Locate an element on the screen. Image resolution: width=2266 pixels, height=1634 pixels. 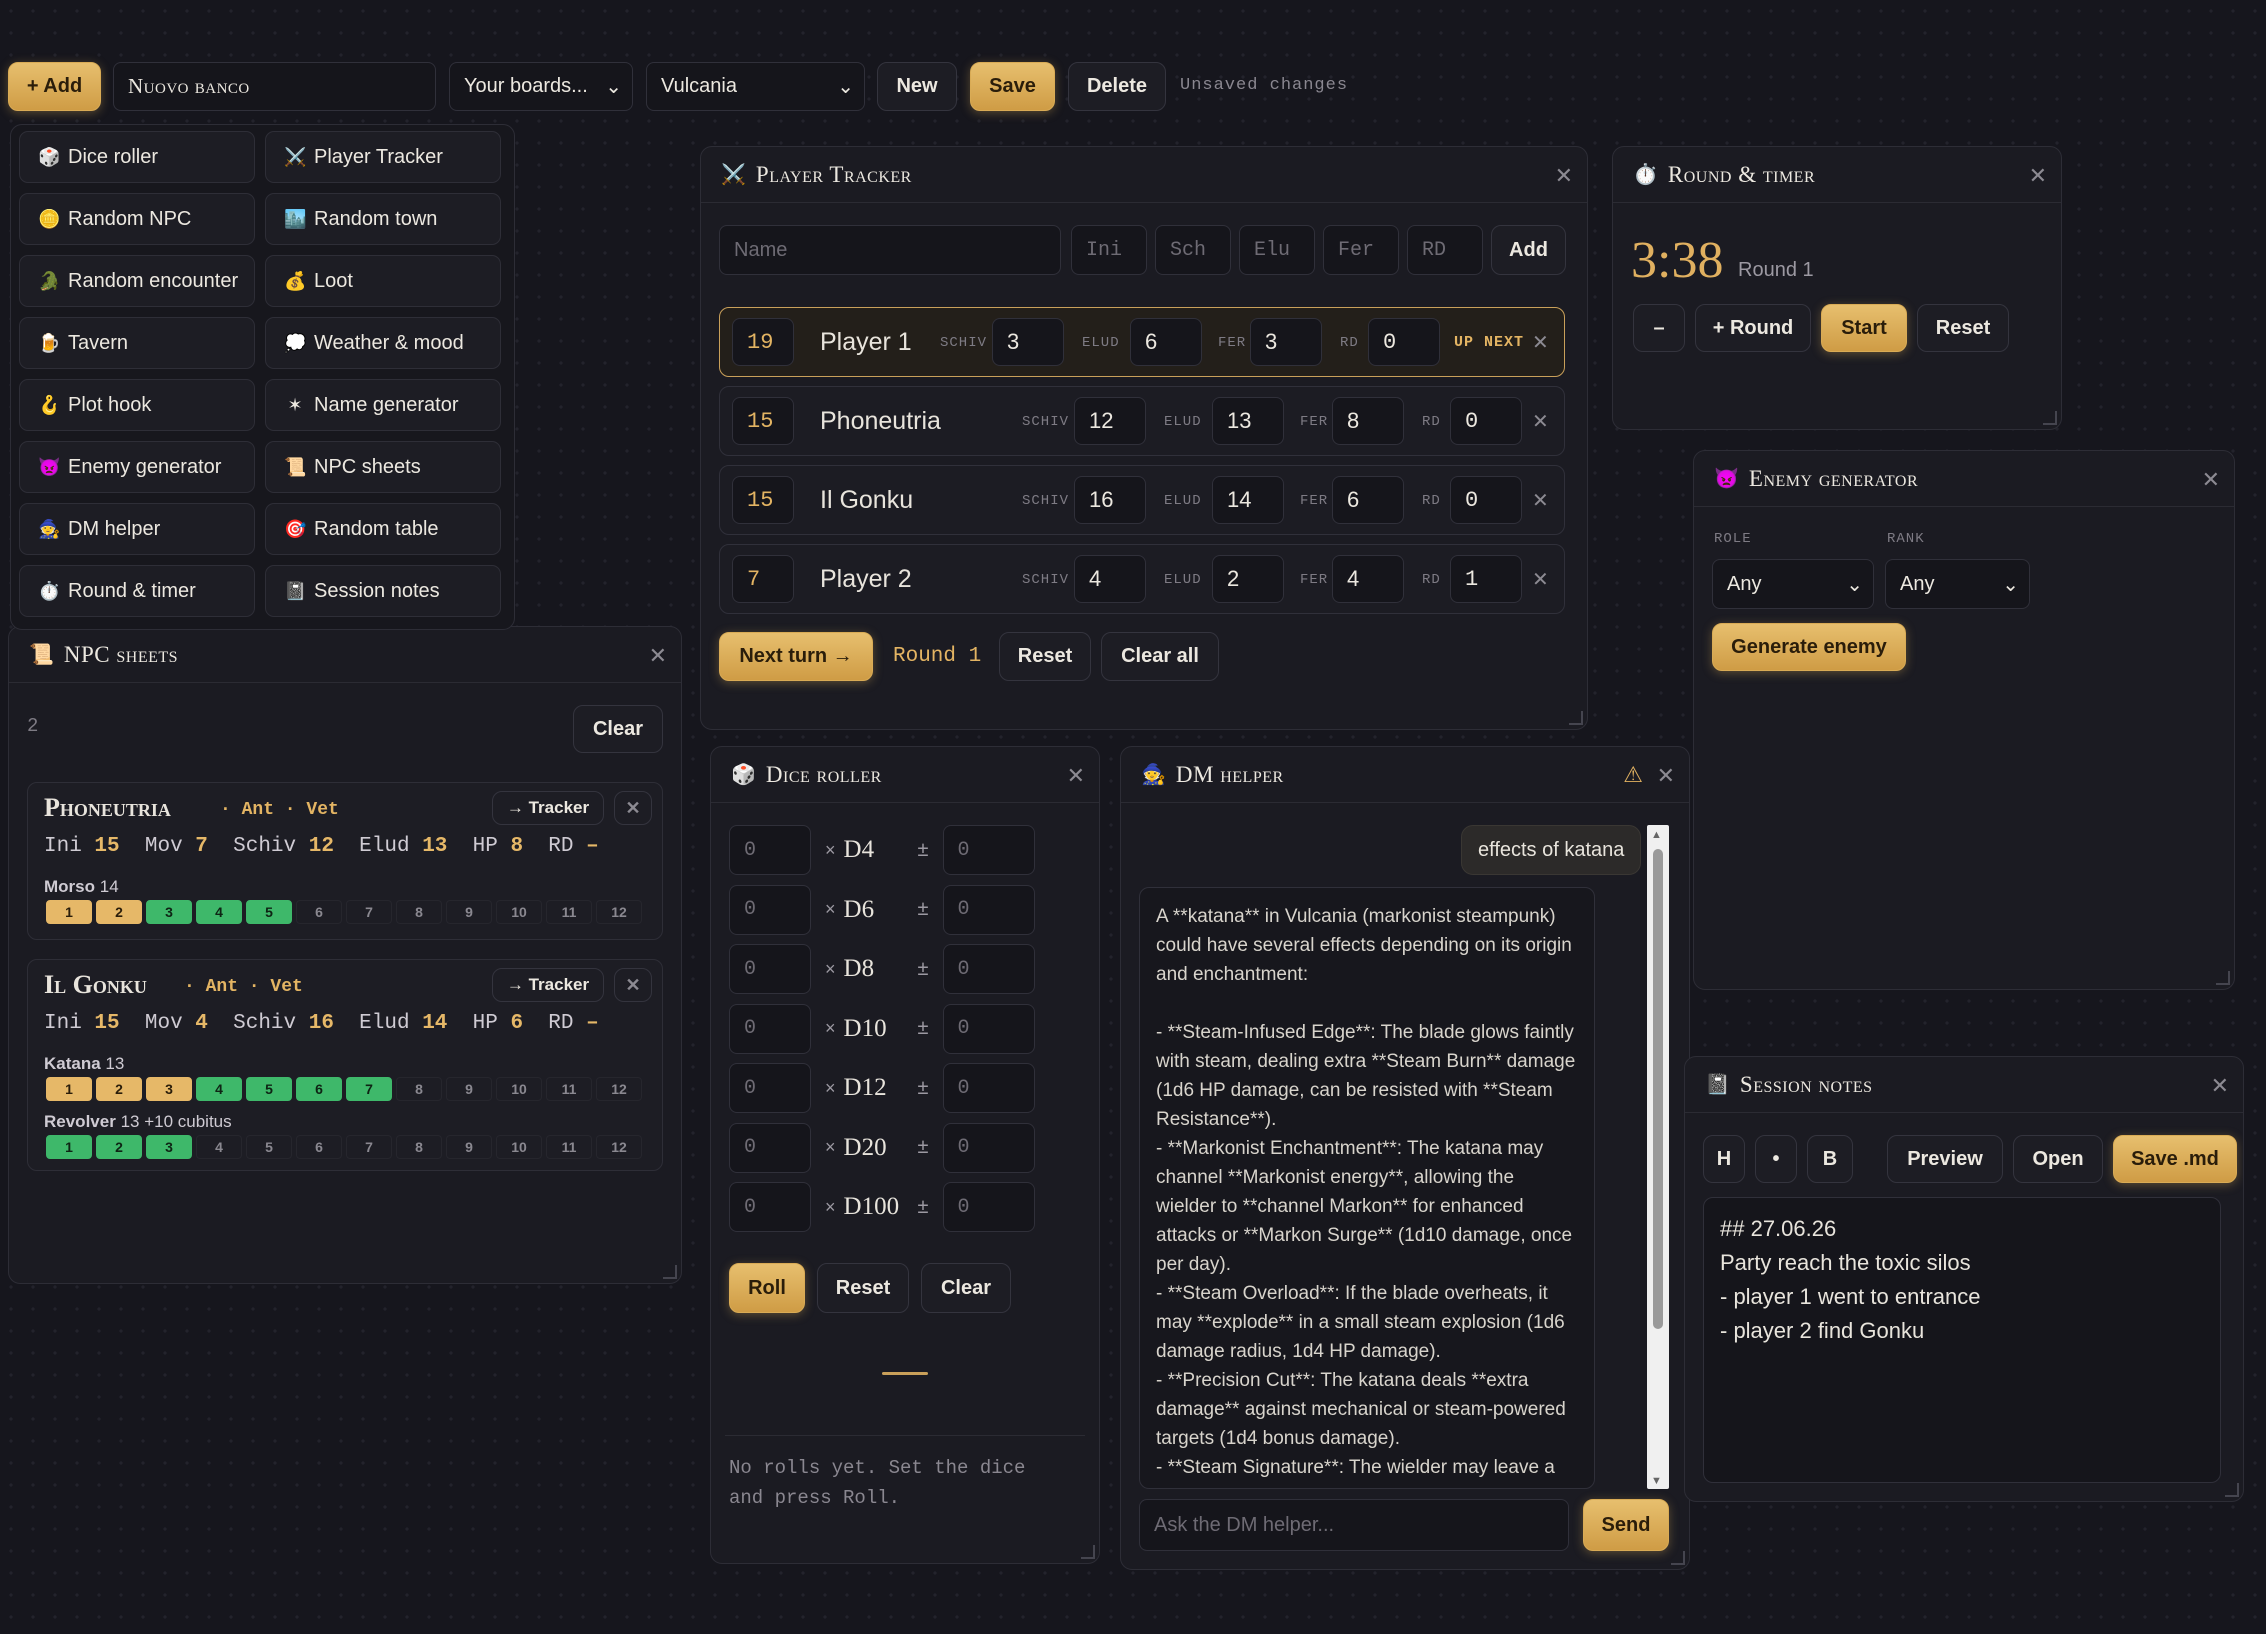
save-md-button: Save .md is located at coordinates (2175, 1159).